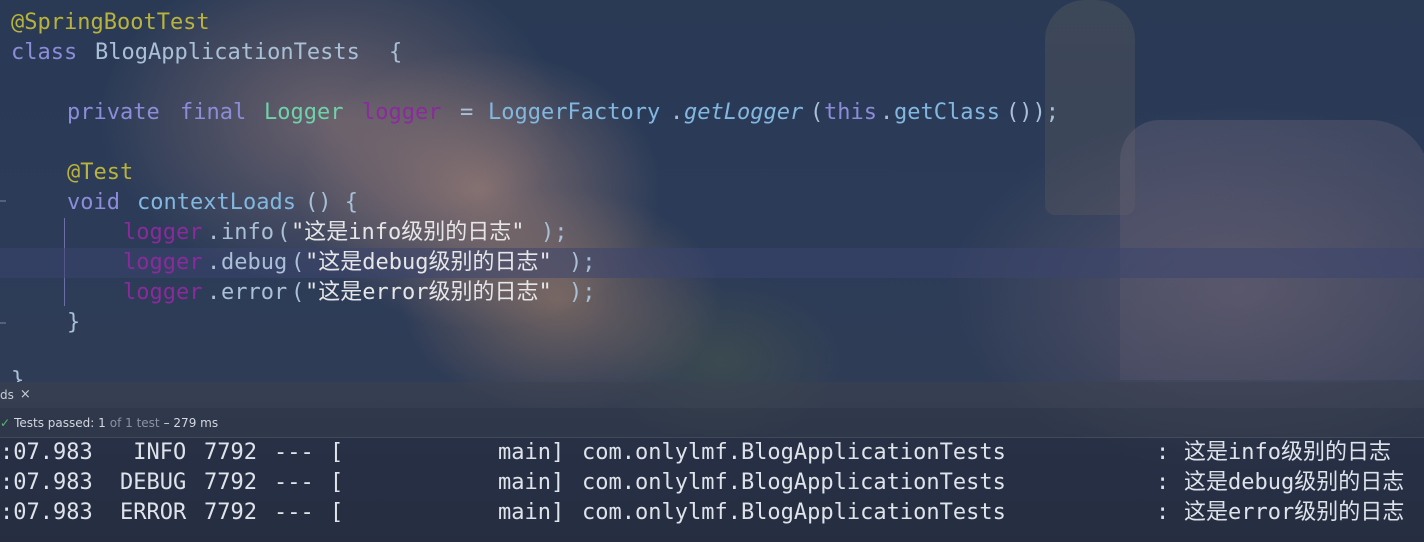 This screenshot has height=542, width=1424. Describe the element at coordinates (213, 112) in the screenshot. I see `keyword-final: final` at that location.